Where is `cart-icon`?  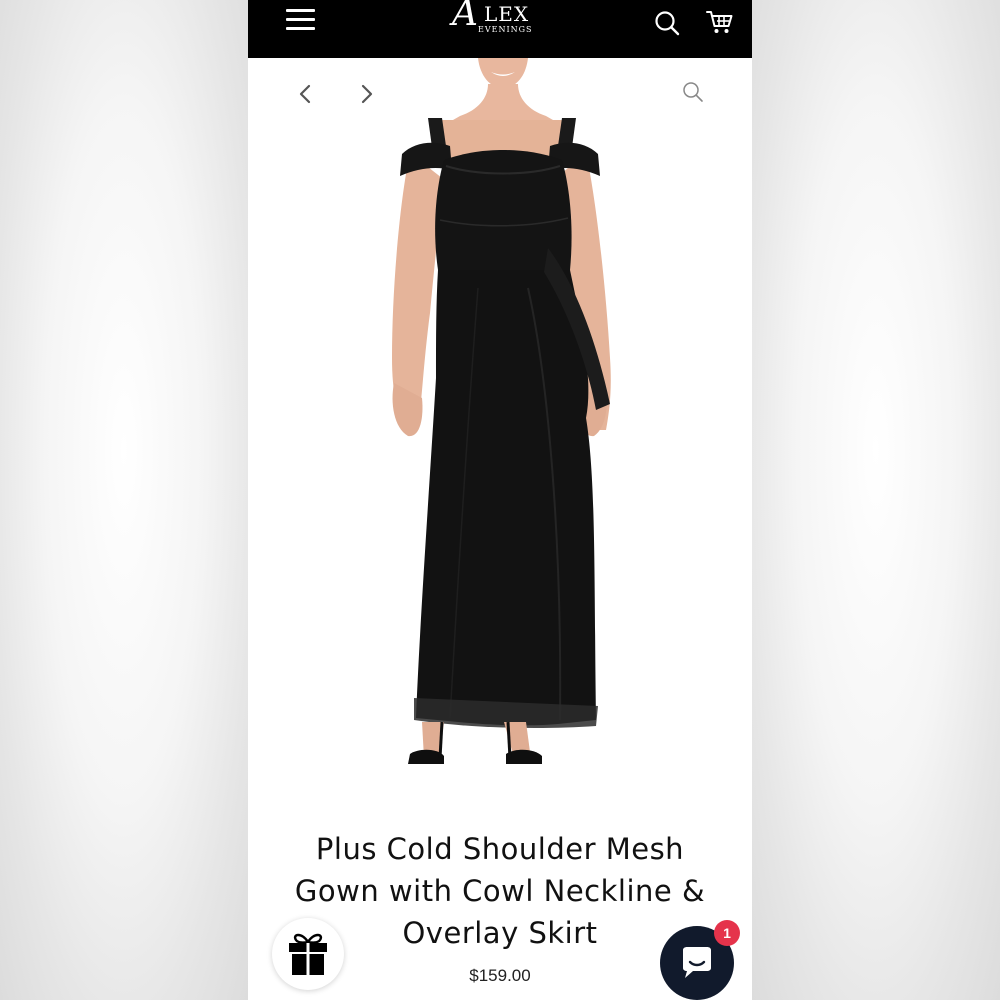
cart-icon is located at coordinates (720, 22).